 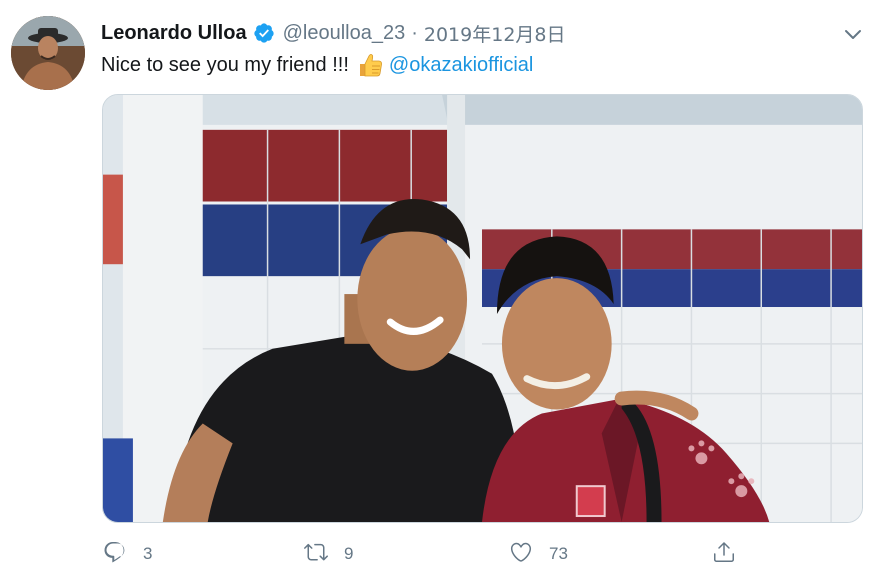 I want to click on avatar, so click(x=48, y=53).